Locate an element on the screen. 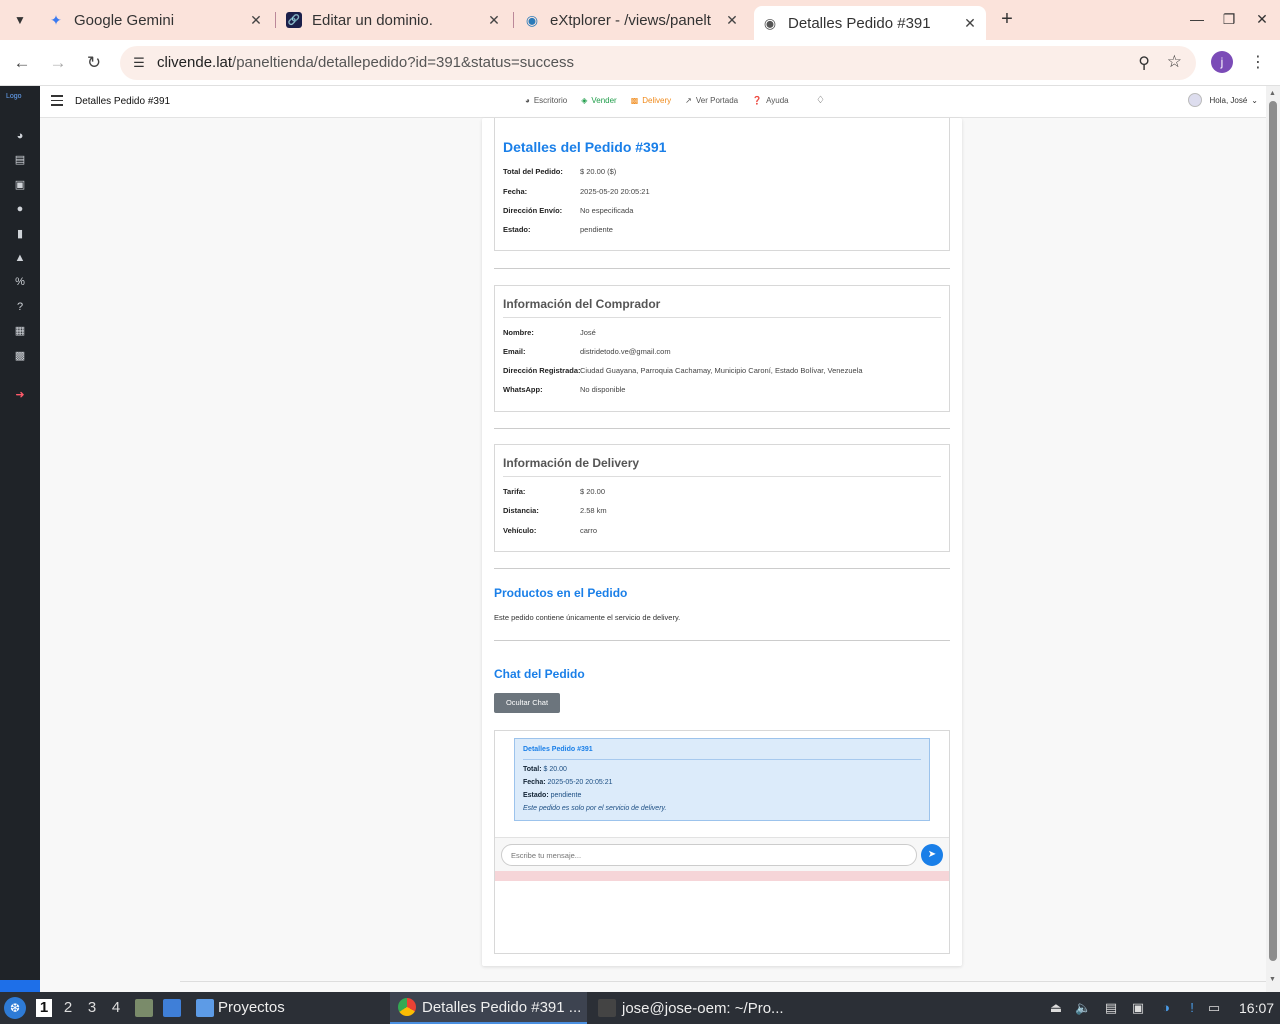 The image size is (1280, 1024). tab-editar-dominio: 🔗 Editar un dominio. ✕ is located at coordinates (394, 20).